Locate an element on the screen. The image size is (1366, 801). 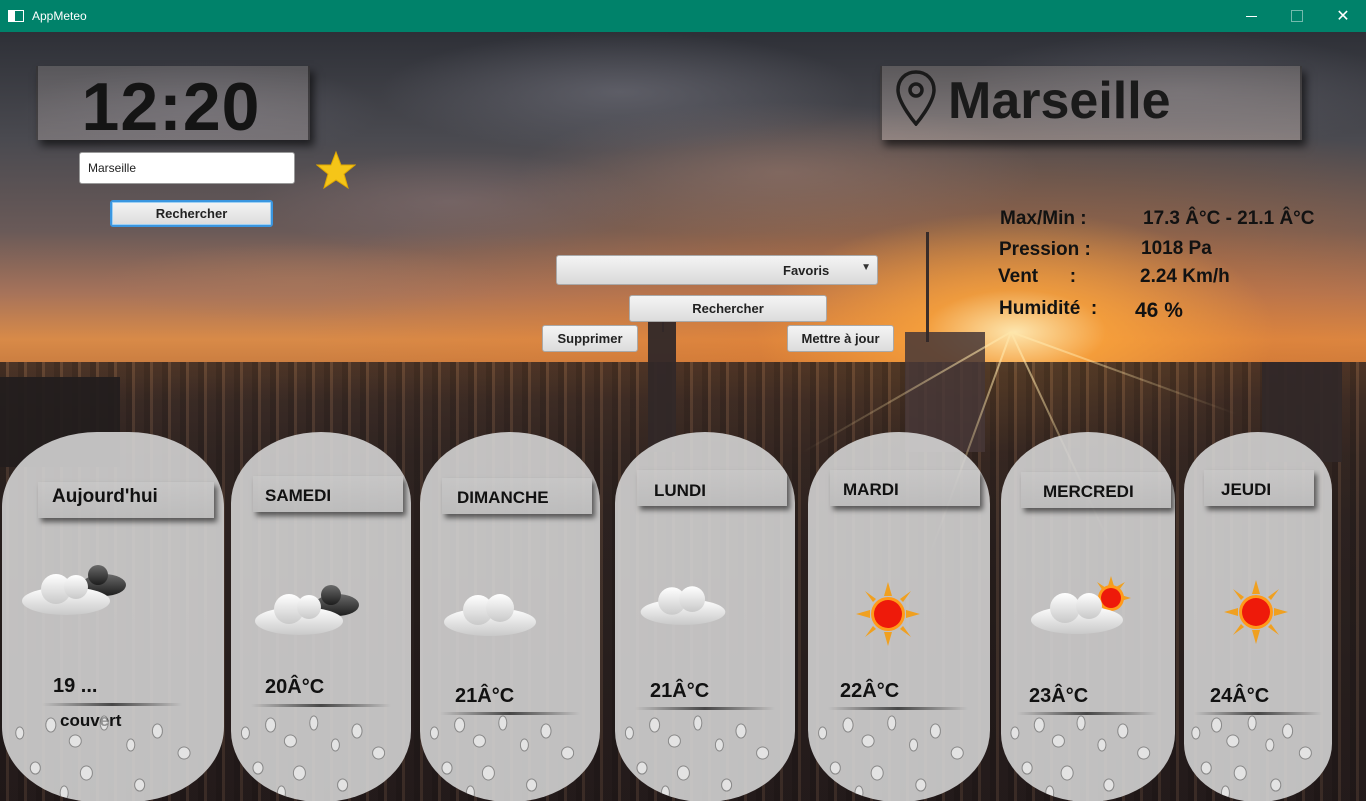
forecast-day: LUNDI is located at coordinates (680, 490).